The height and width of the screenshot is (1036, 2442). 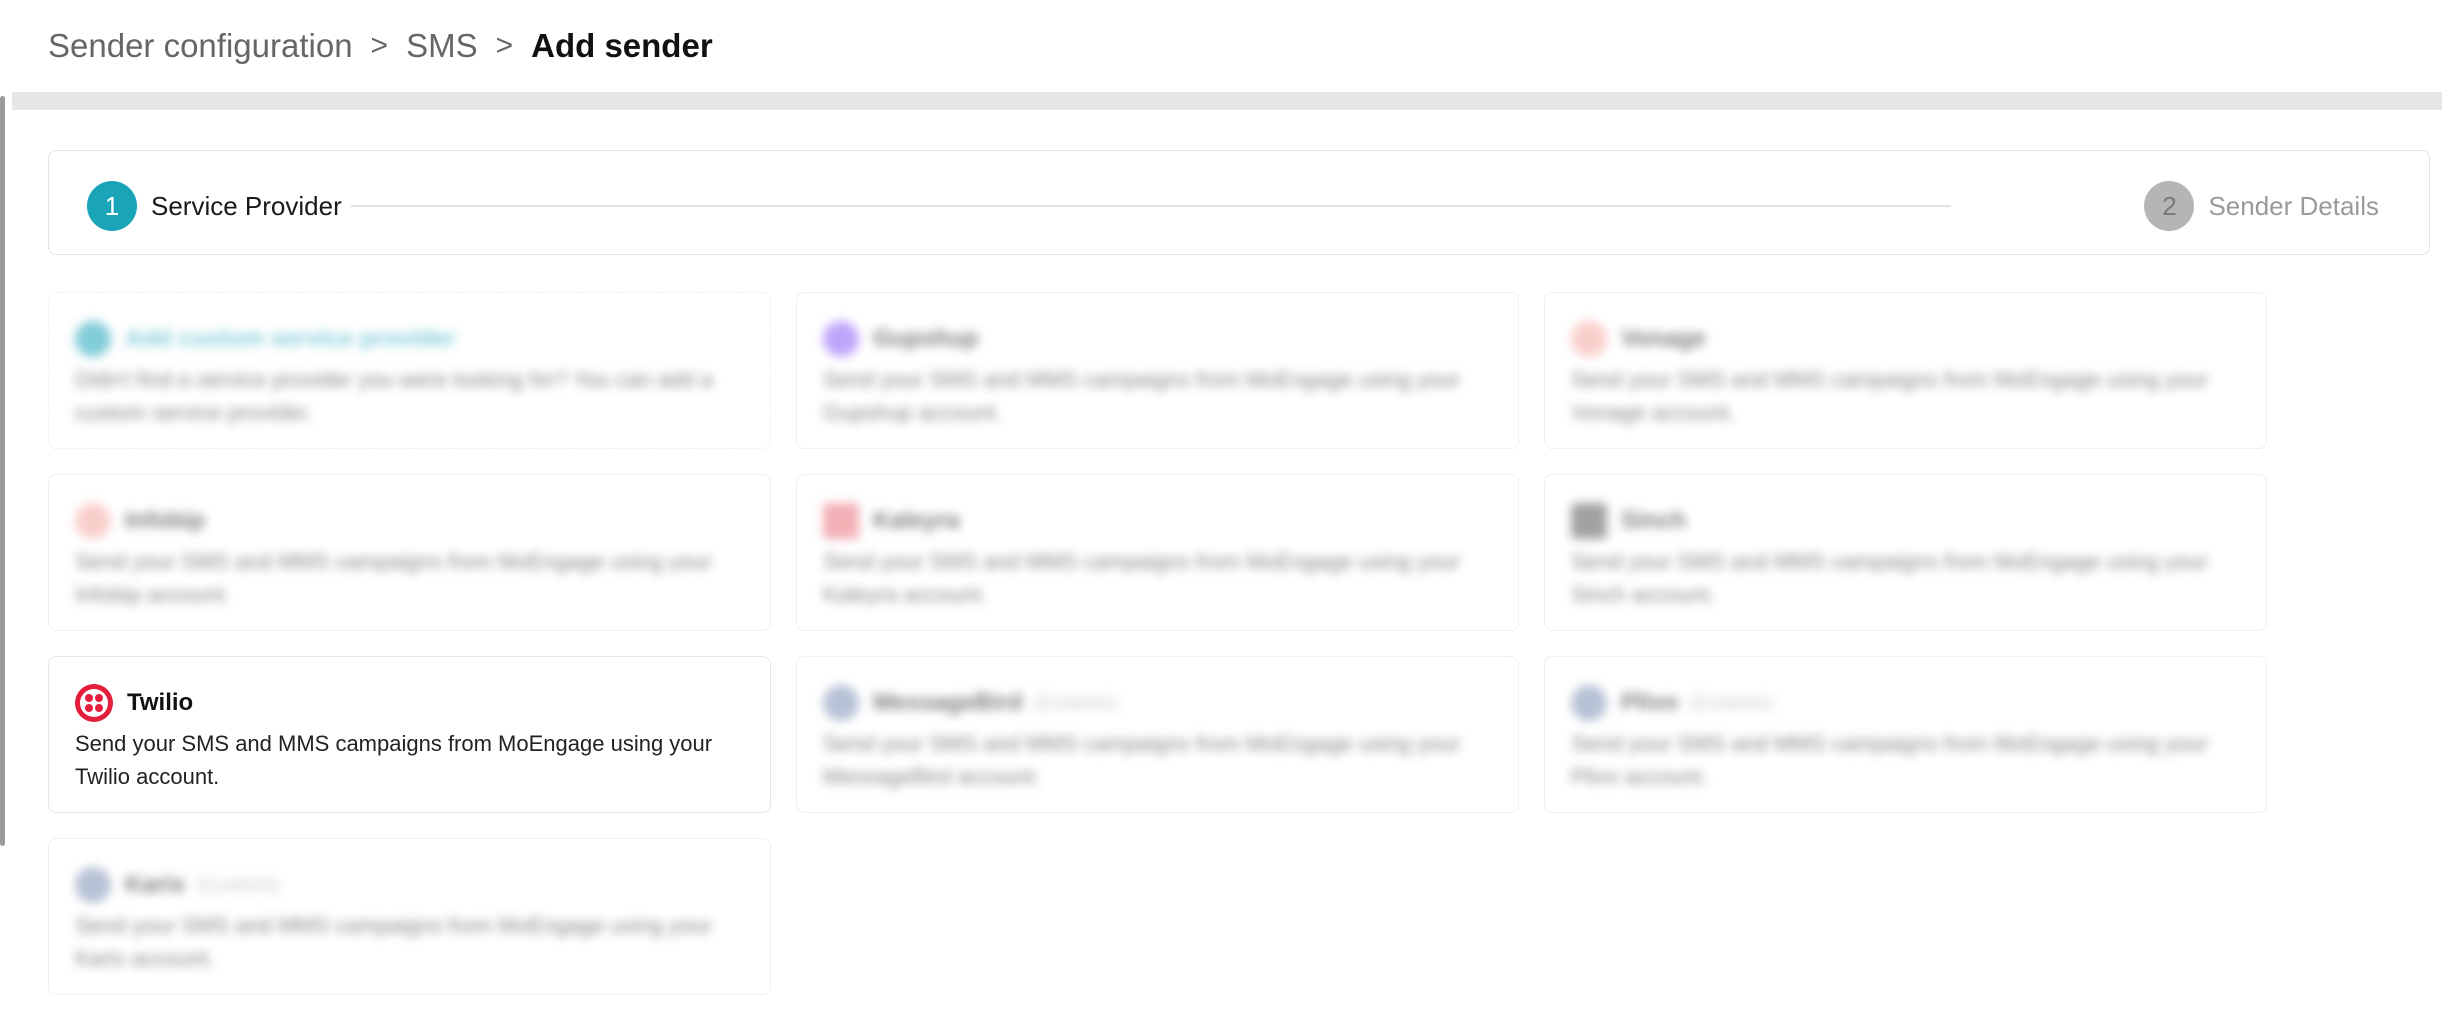 I want to click on gupshup-logo-icon, so click(x=841, y=339).